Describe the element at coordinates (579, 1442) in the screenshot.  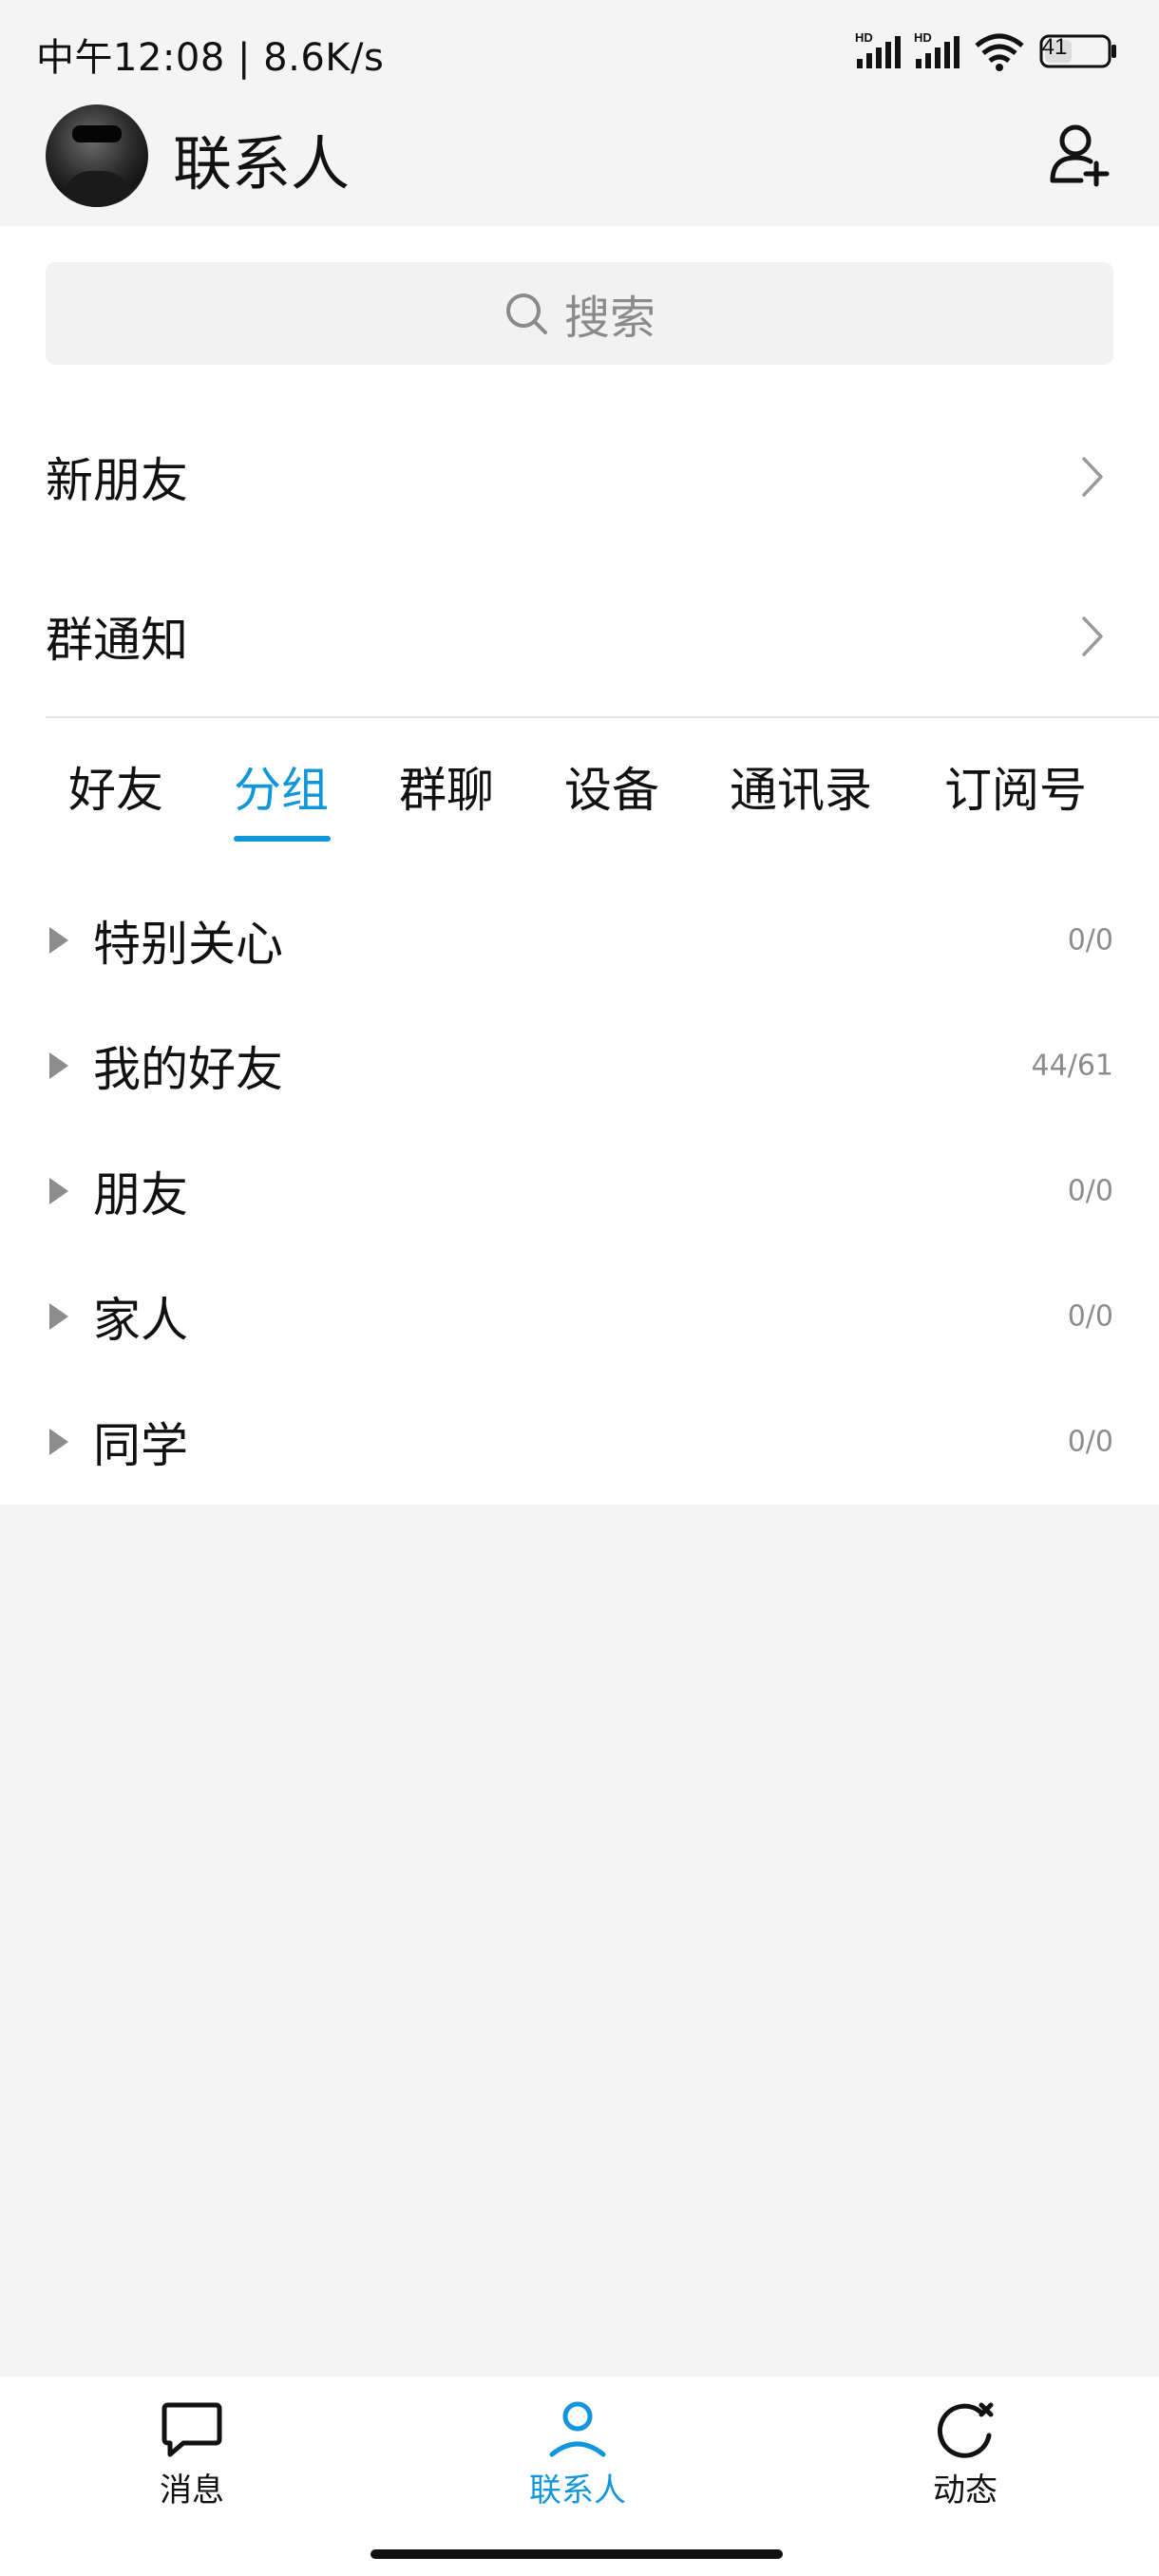
I see `group-row: 同学 0/0` at that location.